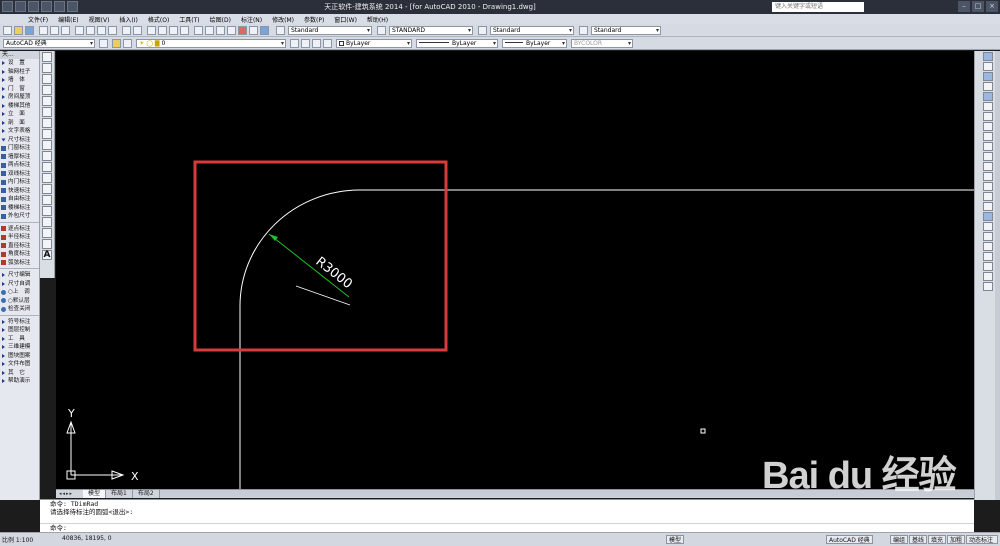 The height and width of the screenshot is (546, 1000). Describe the element at coordinates (47, 244) in the screenshot. I see `table-icon` at that location.